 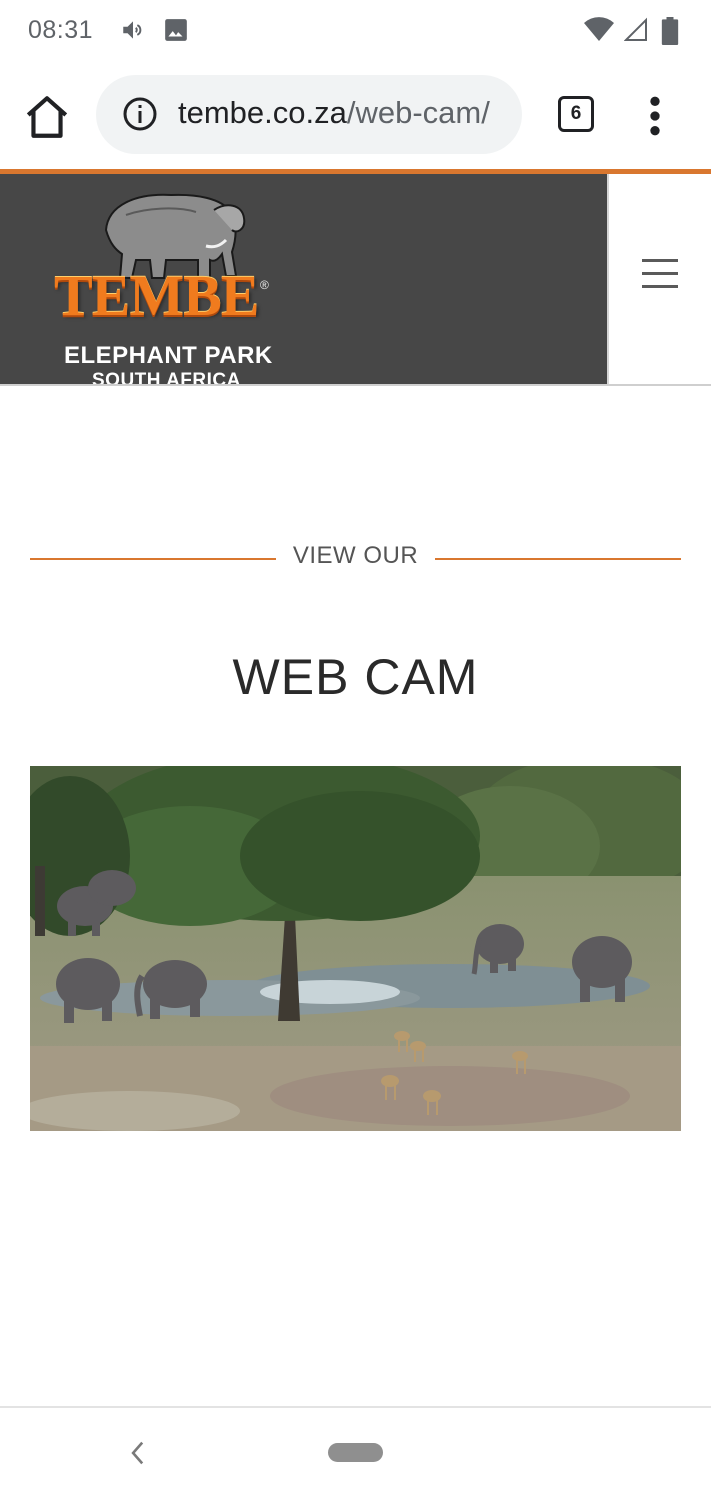 I want to click on header-divider, so click(x=355, y=385).